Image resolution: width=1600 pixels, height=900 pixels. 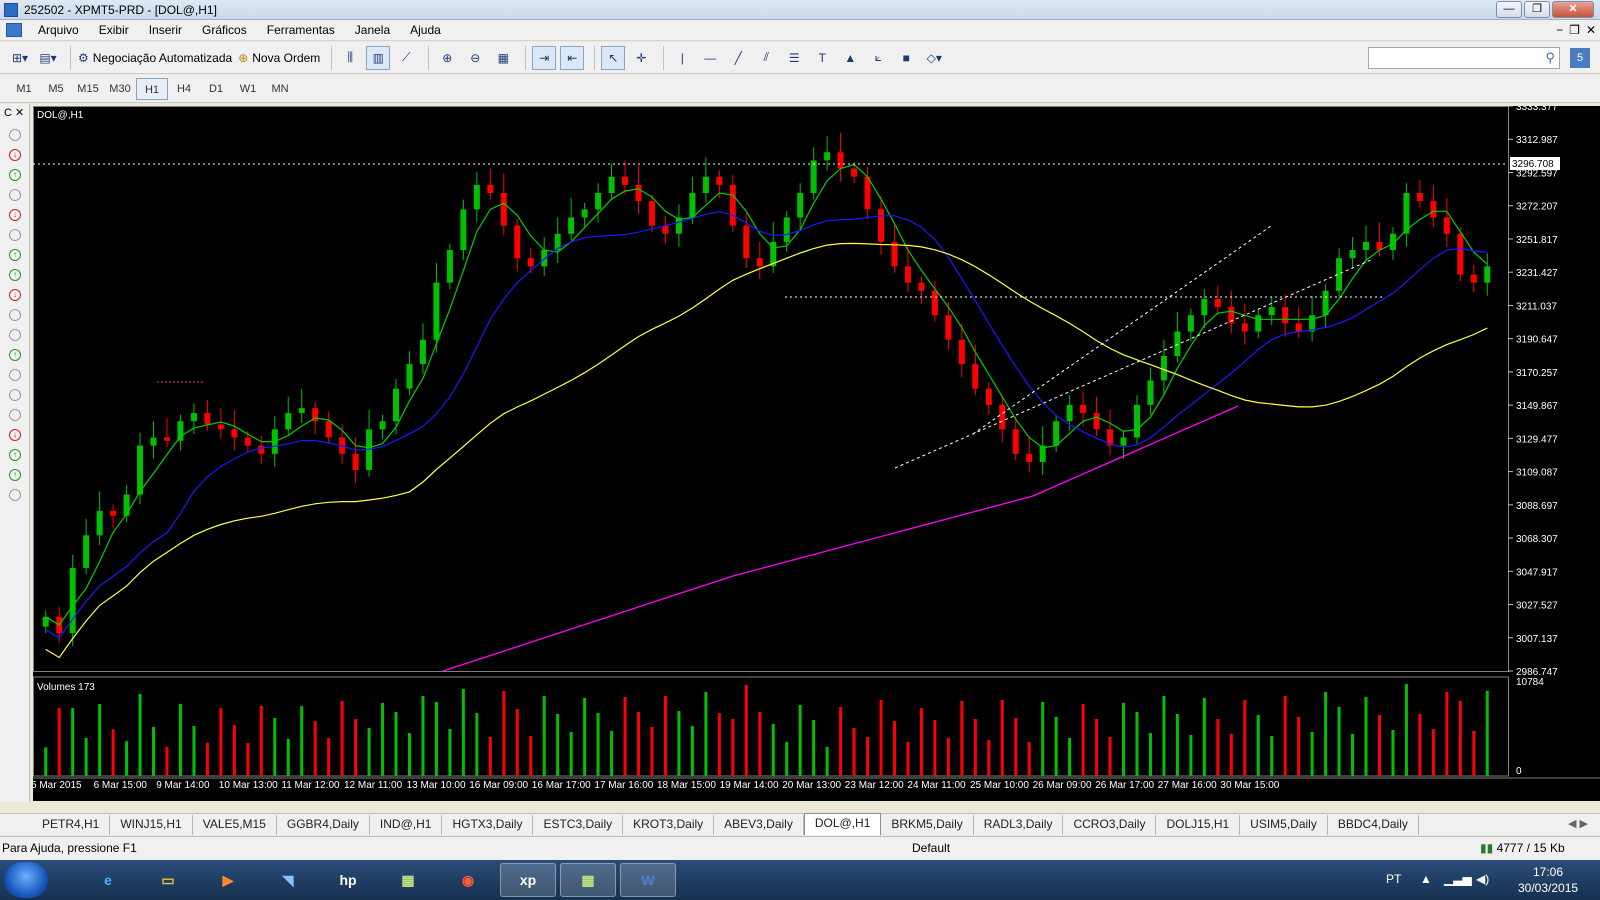 I want to click on timeframe-h1: H1, so click(x=152, y=88).